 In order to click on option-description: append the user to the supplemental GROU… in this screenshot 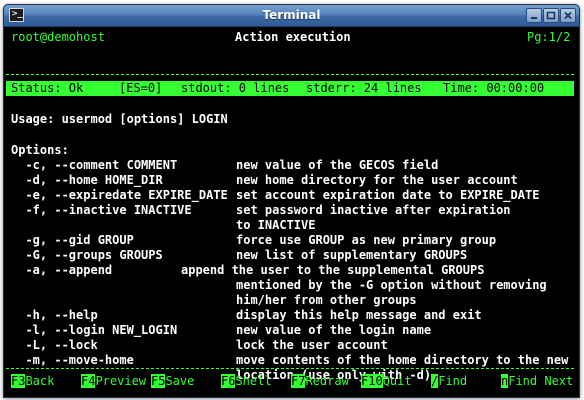, I will do `click(333, 270)`.